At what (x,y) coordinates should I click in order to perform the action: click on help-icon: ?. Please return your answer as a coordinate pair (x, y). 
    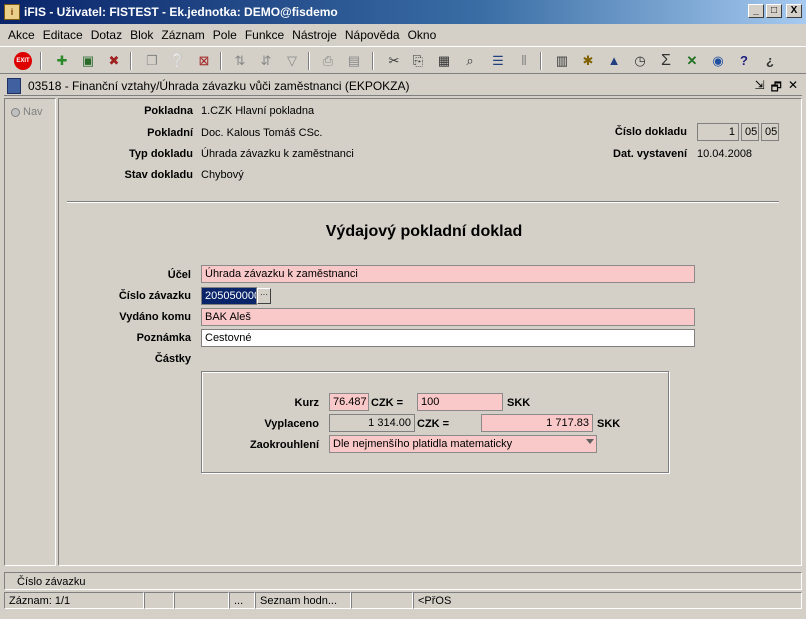
    Looking at the image, I should click on (744, 61).